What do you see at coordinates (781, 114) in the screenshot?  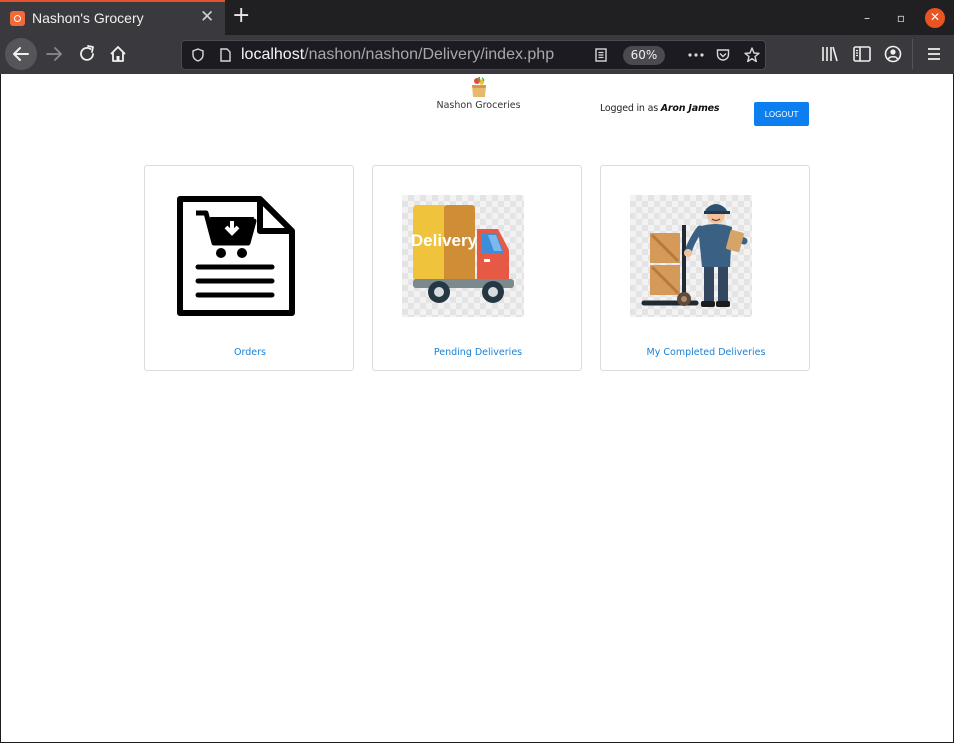 I see `logout-button: LOGOUT` at bounding box center [781, 114].